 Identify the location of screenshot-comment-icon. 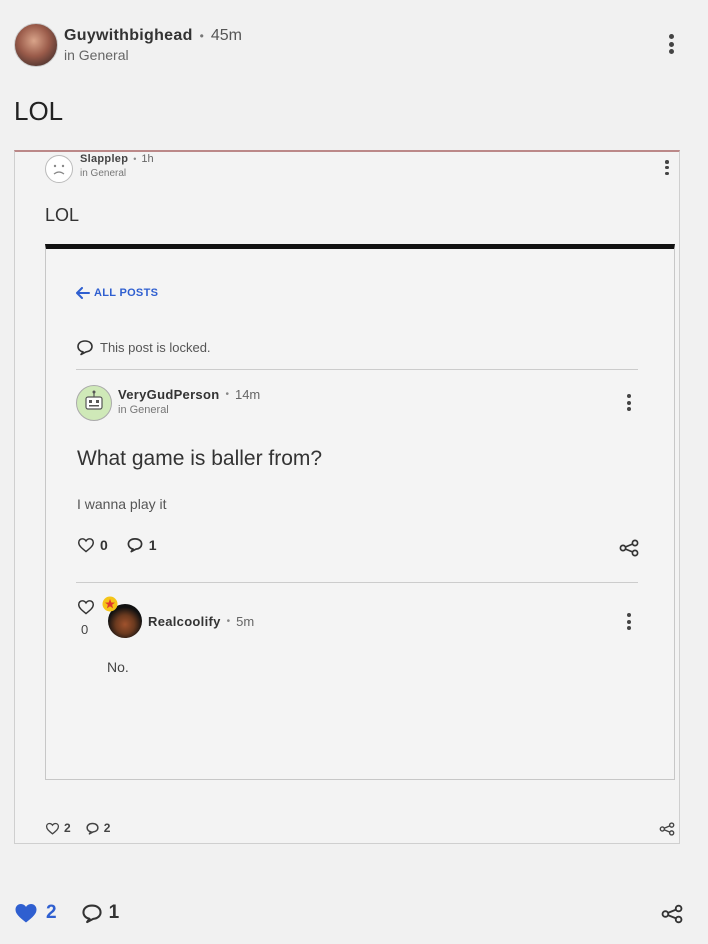
(92, 828).